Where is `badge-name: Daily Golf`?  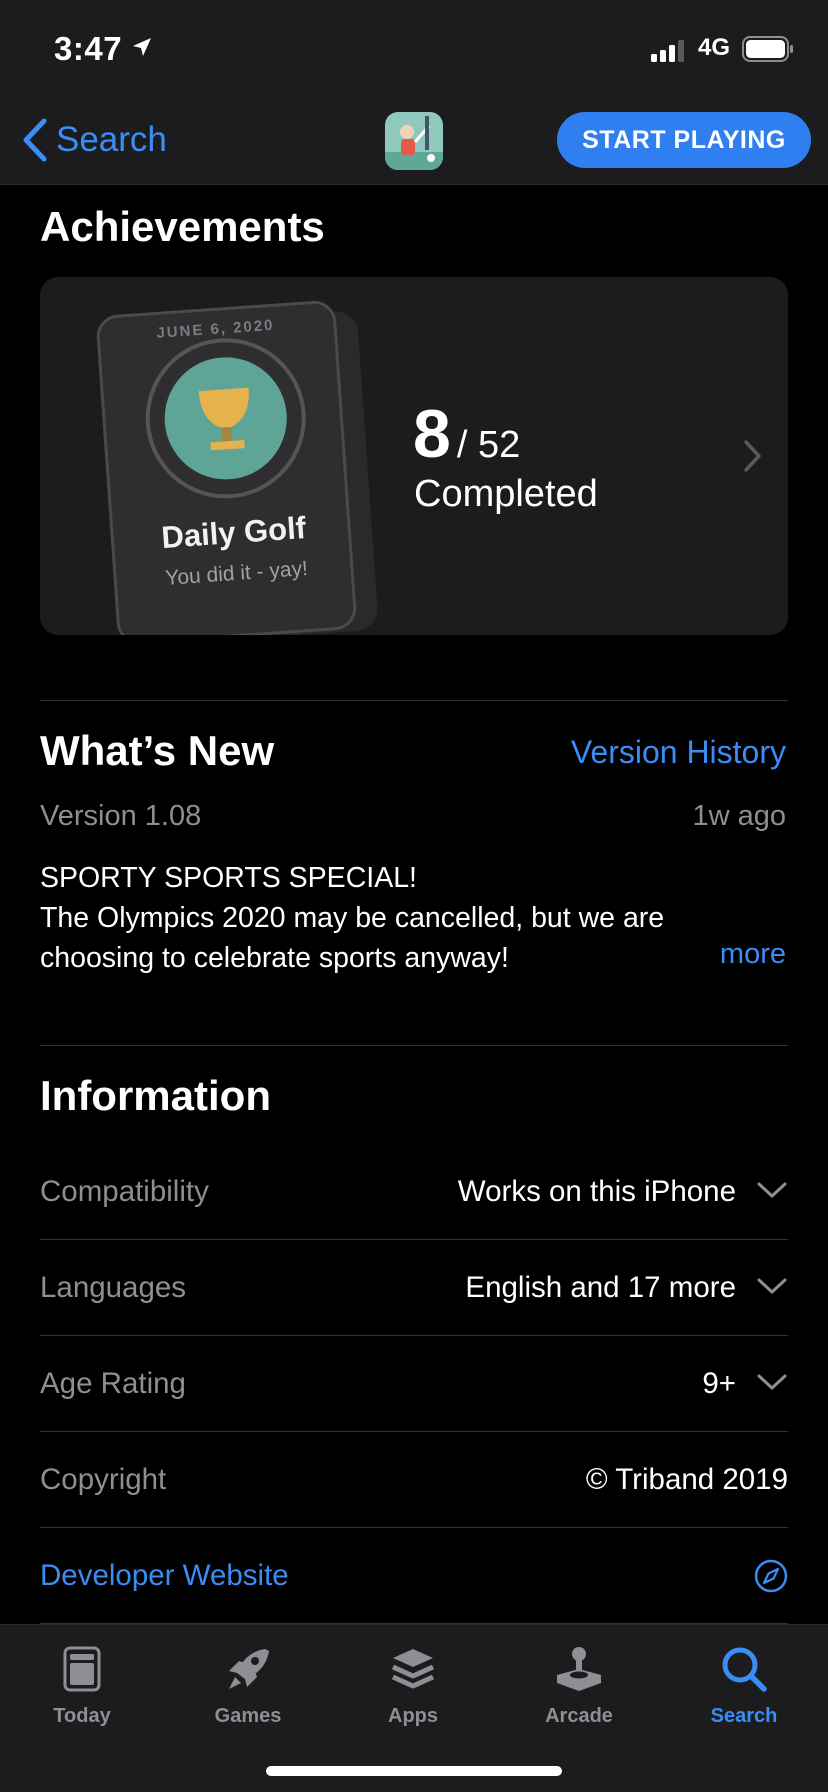 badge-name: Daily Golf is located at coordinates (234, 533).